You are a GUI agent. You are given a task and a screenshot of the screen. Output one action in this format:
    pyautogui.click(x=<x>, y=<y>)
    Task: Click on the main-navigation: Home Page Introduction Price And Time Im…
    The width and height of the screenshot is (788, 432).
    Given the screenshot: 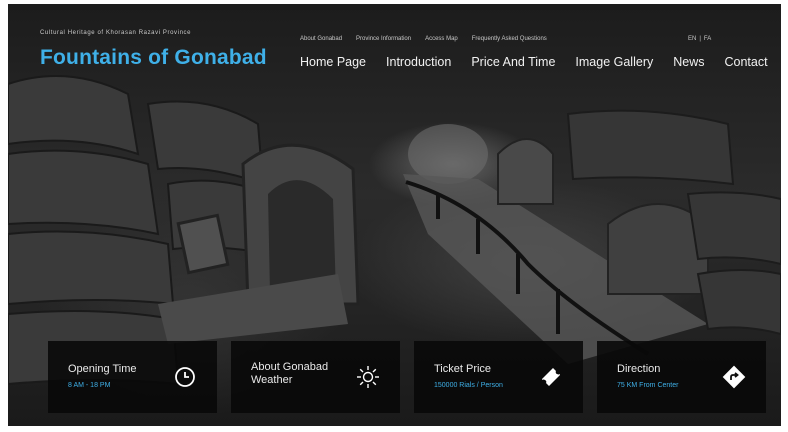 What is the action you would take?
    pyautogui.click(x=534, y=62)
    